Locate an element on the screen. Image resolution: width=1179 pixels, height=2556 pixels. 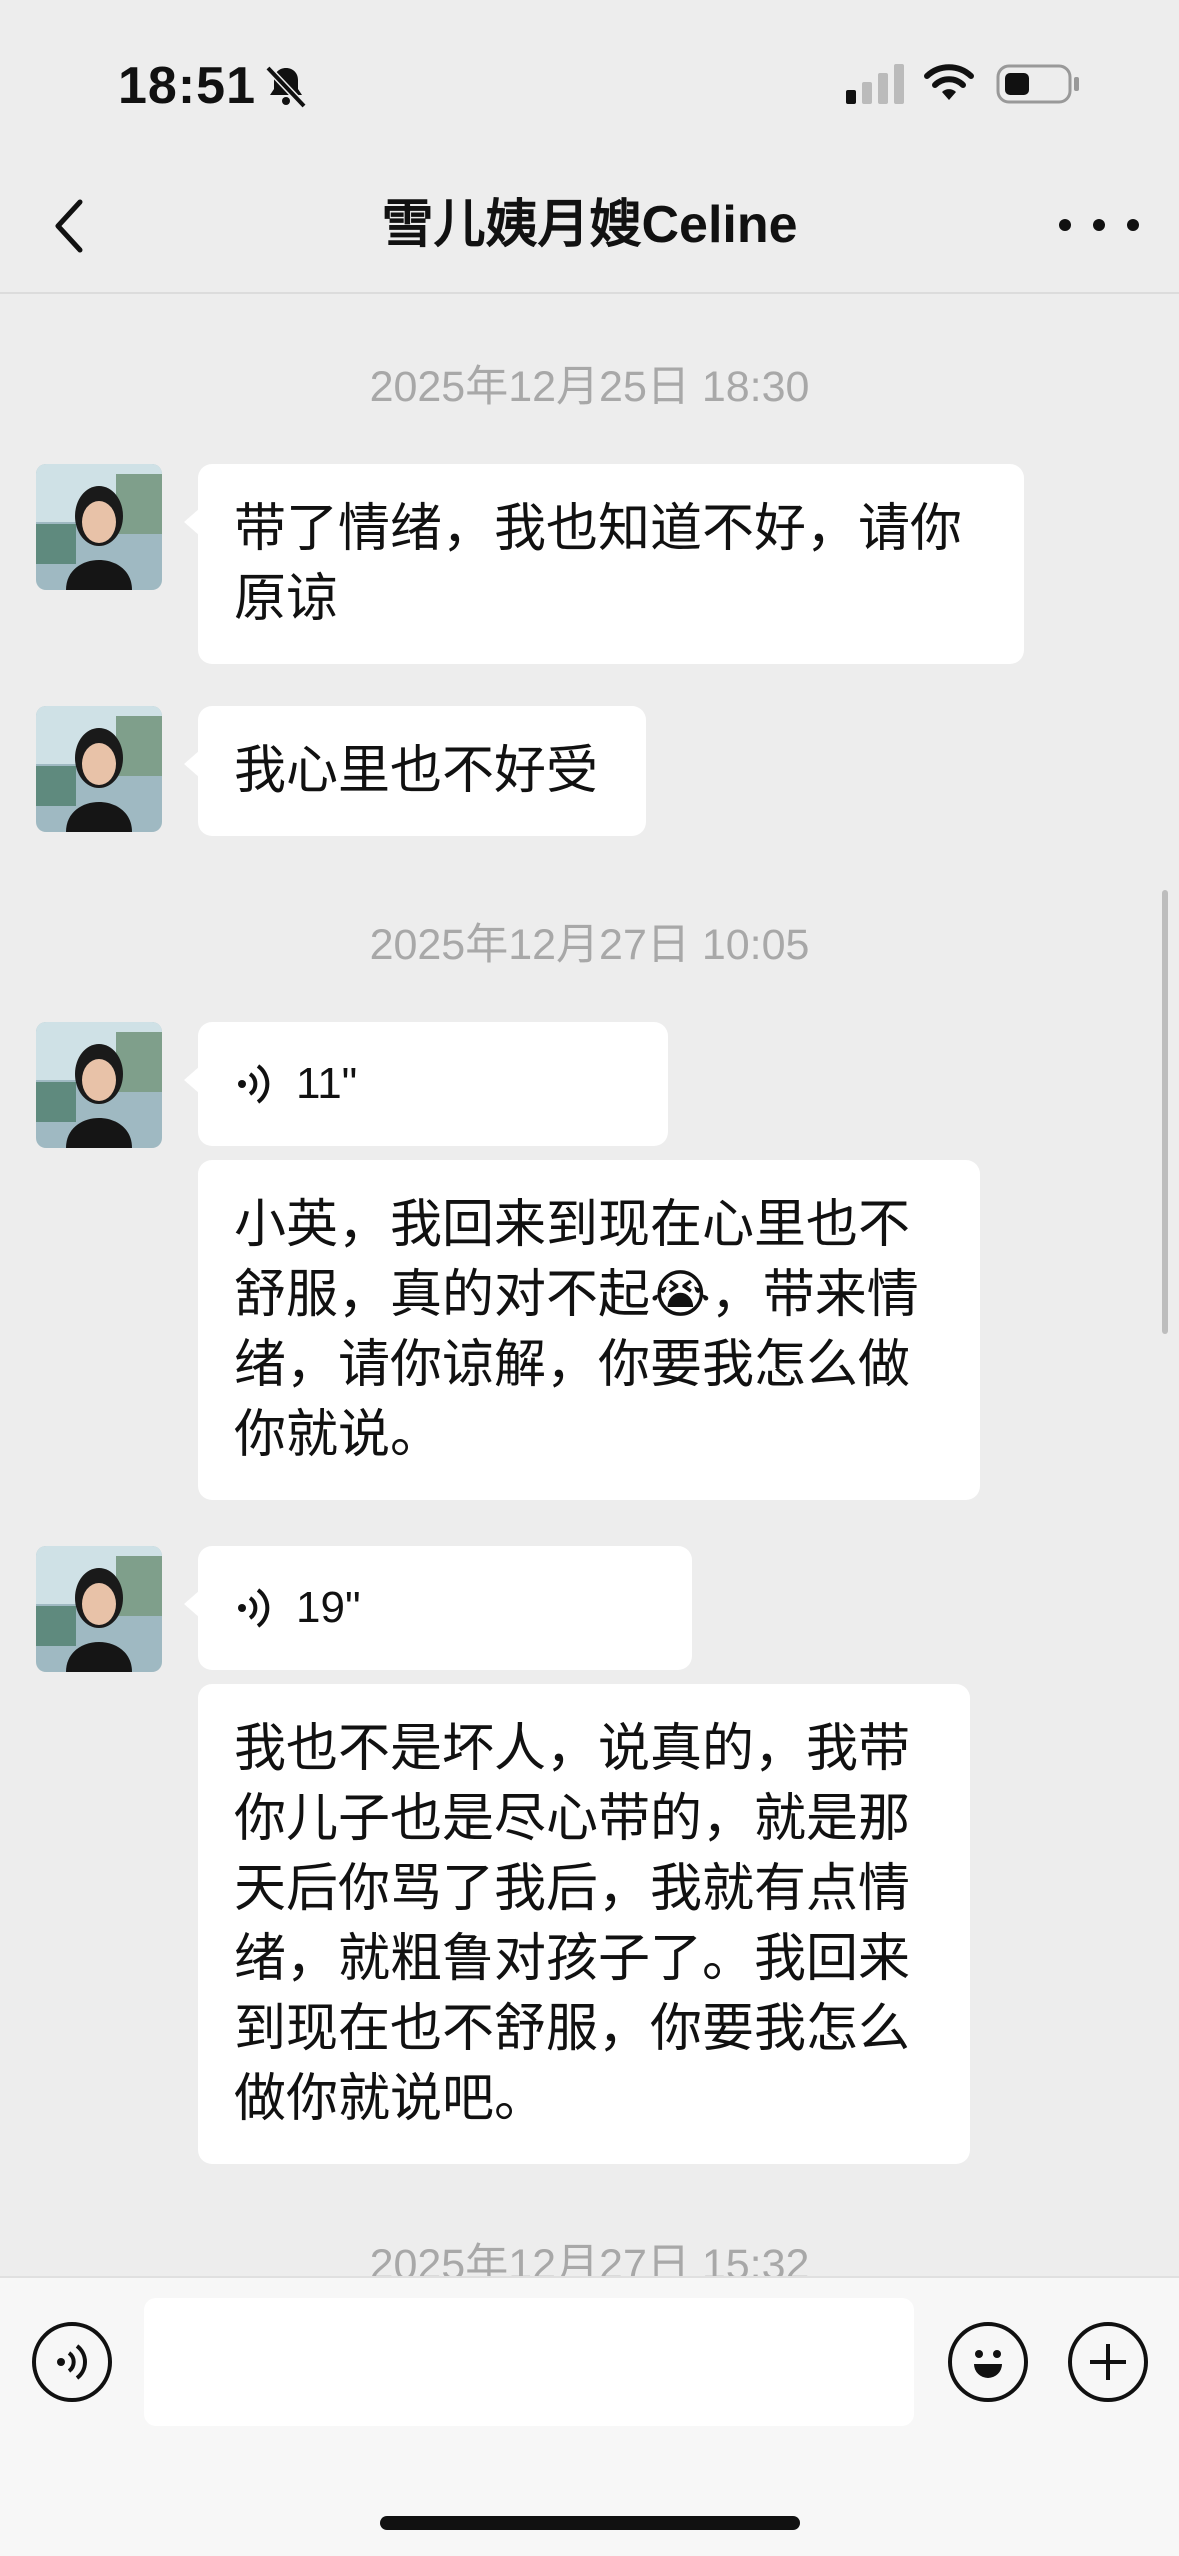
chat-title: 雪儿姨月嫂Celine is located at coordinates (589, 225).